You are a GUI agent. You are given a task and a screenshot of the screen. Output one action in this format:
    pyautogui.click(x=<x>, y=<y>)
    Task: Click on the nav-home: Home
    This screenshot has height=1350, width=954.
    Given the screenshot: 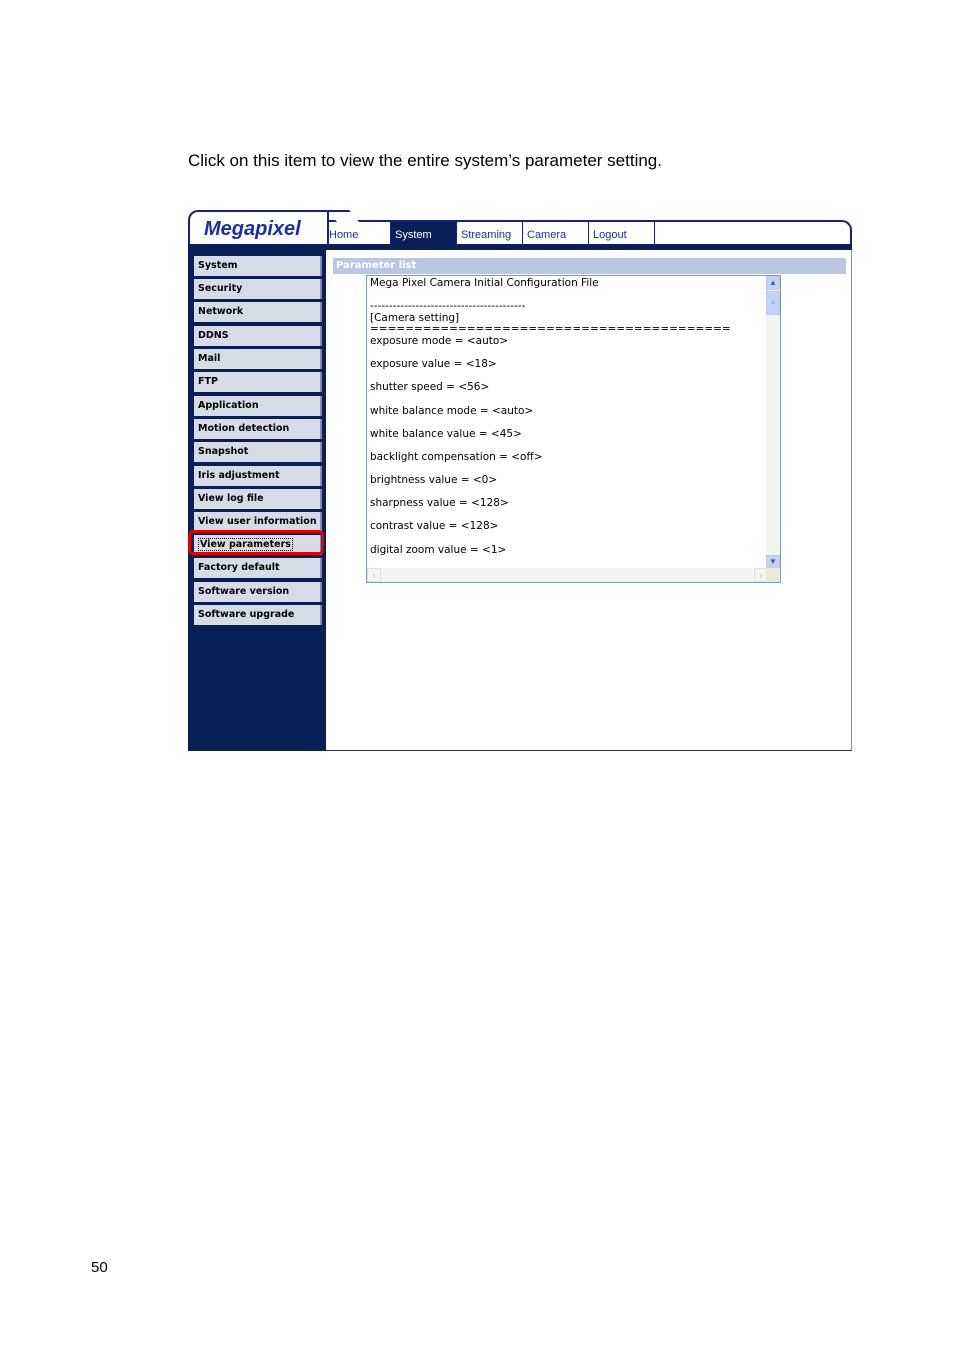 What is the action you would take?
    pyautogui.click(x=358, y=233)
    